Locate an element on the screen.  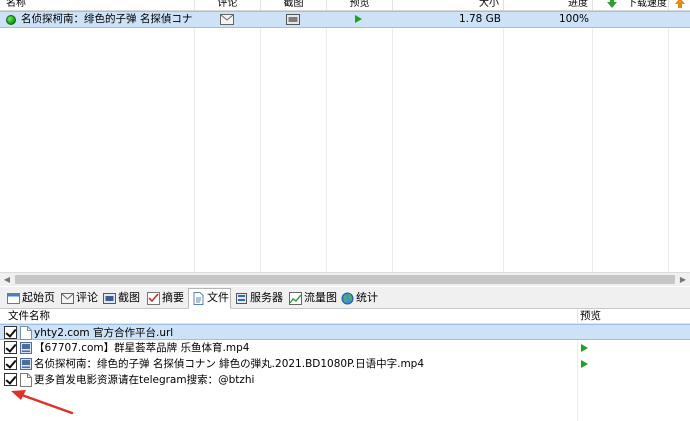
home-page-icon is located at coordinates (13, 298).